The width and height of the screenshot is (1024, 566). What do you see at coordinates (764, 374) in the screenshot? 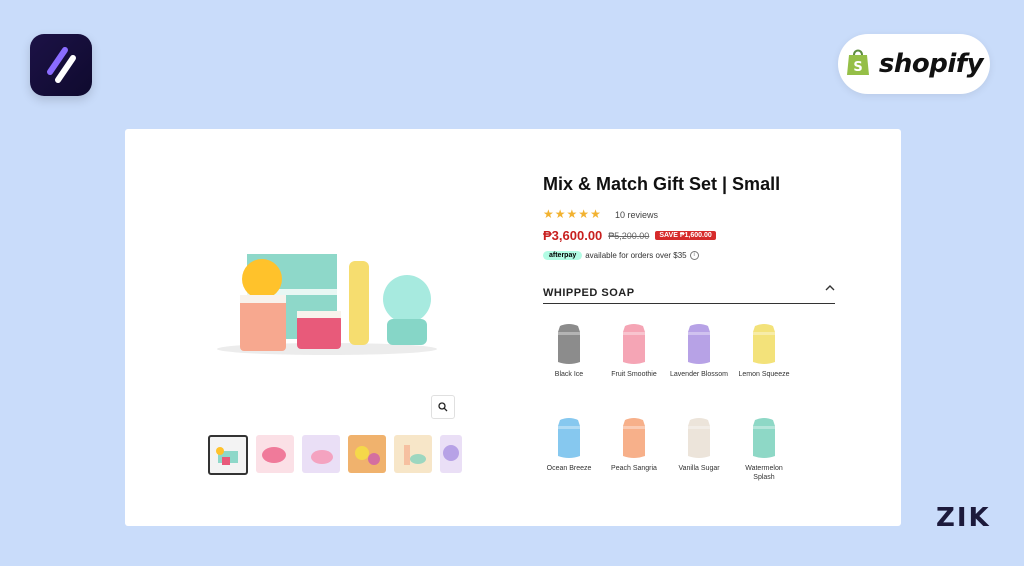
I see `swatch-label: Lemon Squeeze` at bounding box center [764, 374].